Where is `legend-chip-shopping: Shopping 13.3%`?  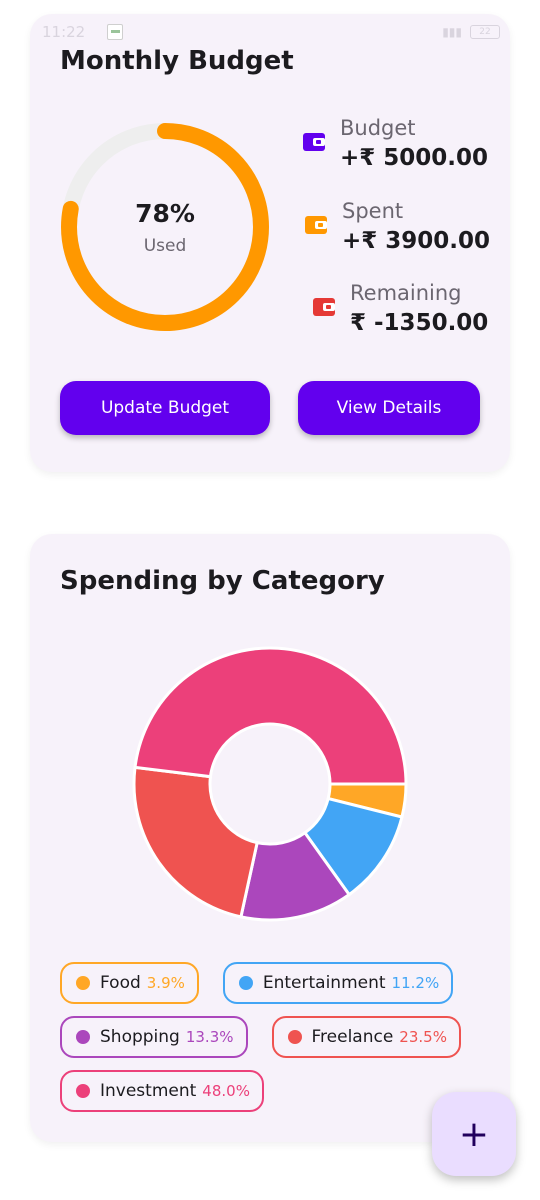
legend-chip-shopping: Shopping 13.3% is located at coordinates (154, 1037).